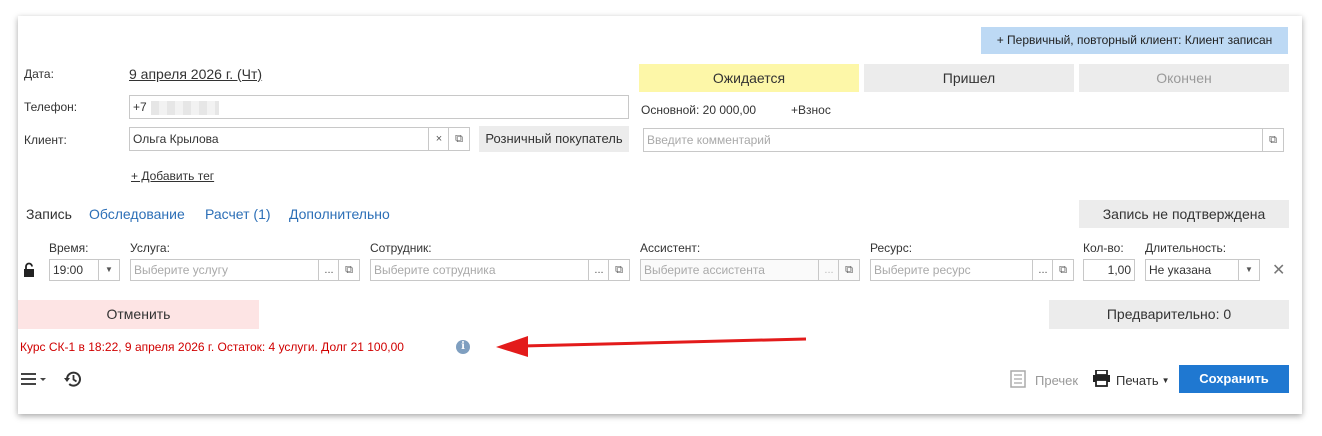 This screenshot has height=436, width=1322. What do you see at coordinates (68, 270) in the screenshot?
I see `time-value: 19:00` at bounding box center [68, 270].